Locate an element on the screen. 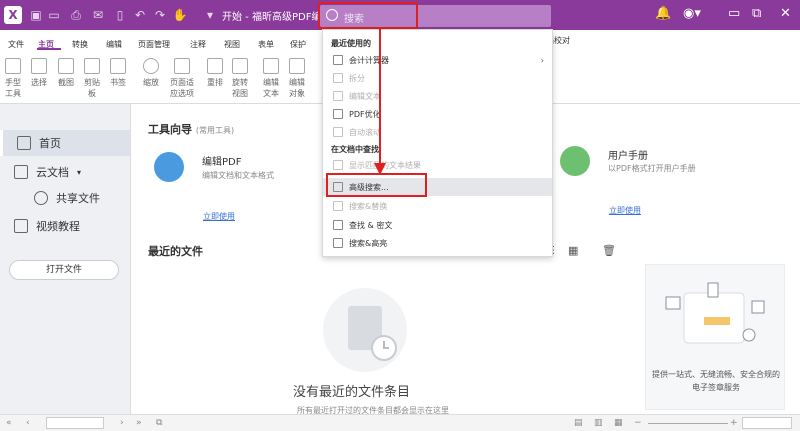  open-icon: ▭ is located at coordinates (54, 15).